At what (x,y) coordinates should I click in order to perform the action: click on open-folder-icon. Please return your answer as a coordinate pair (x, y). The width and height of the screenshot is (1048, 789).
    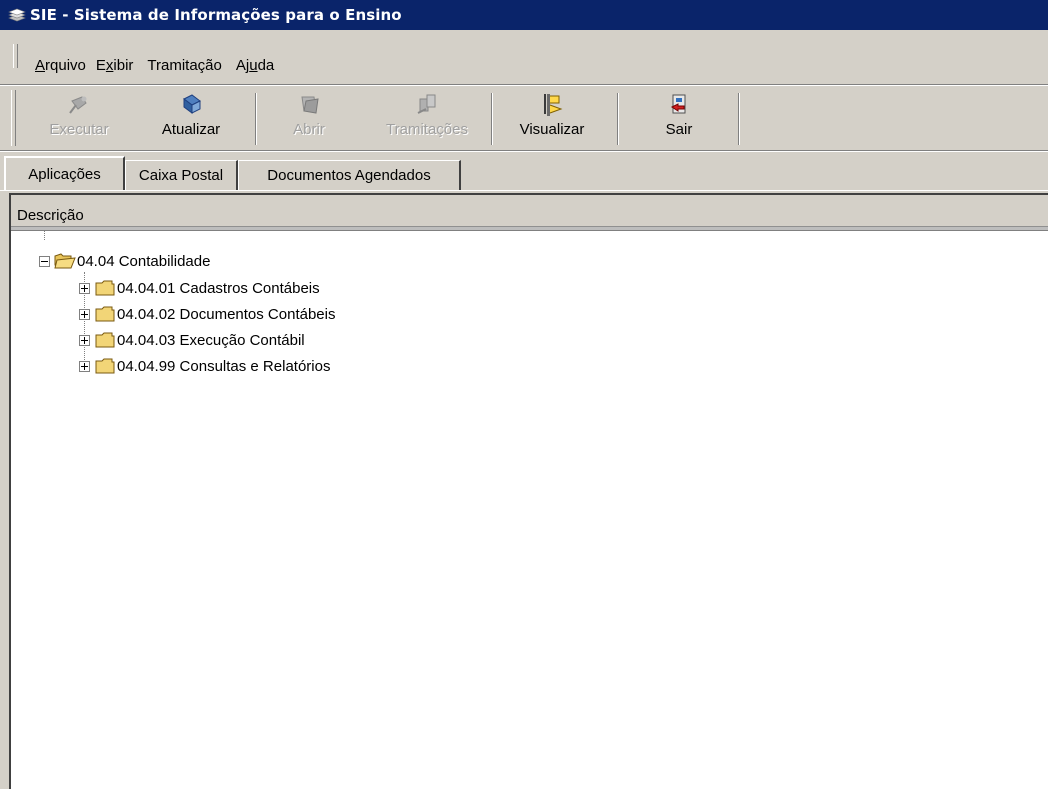
    Looking at the image, I should click on (65, 261).